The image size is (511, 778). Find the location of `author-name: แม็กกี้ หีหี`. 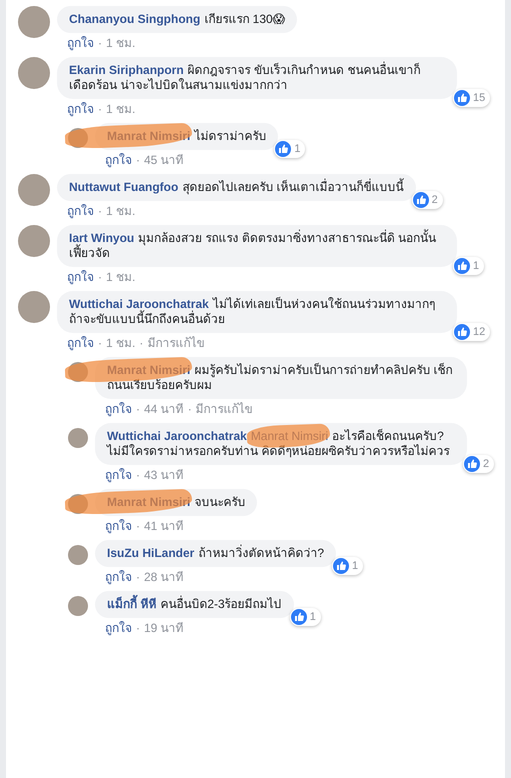

author-name: แม็กกี้ หีหี is located at coordinates (131, 604).